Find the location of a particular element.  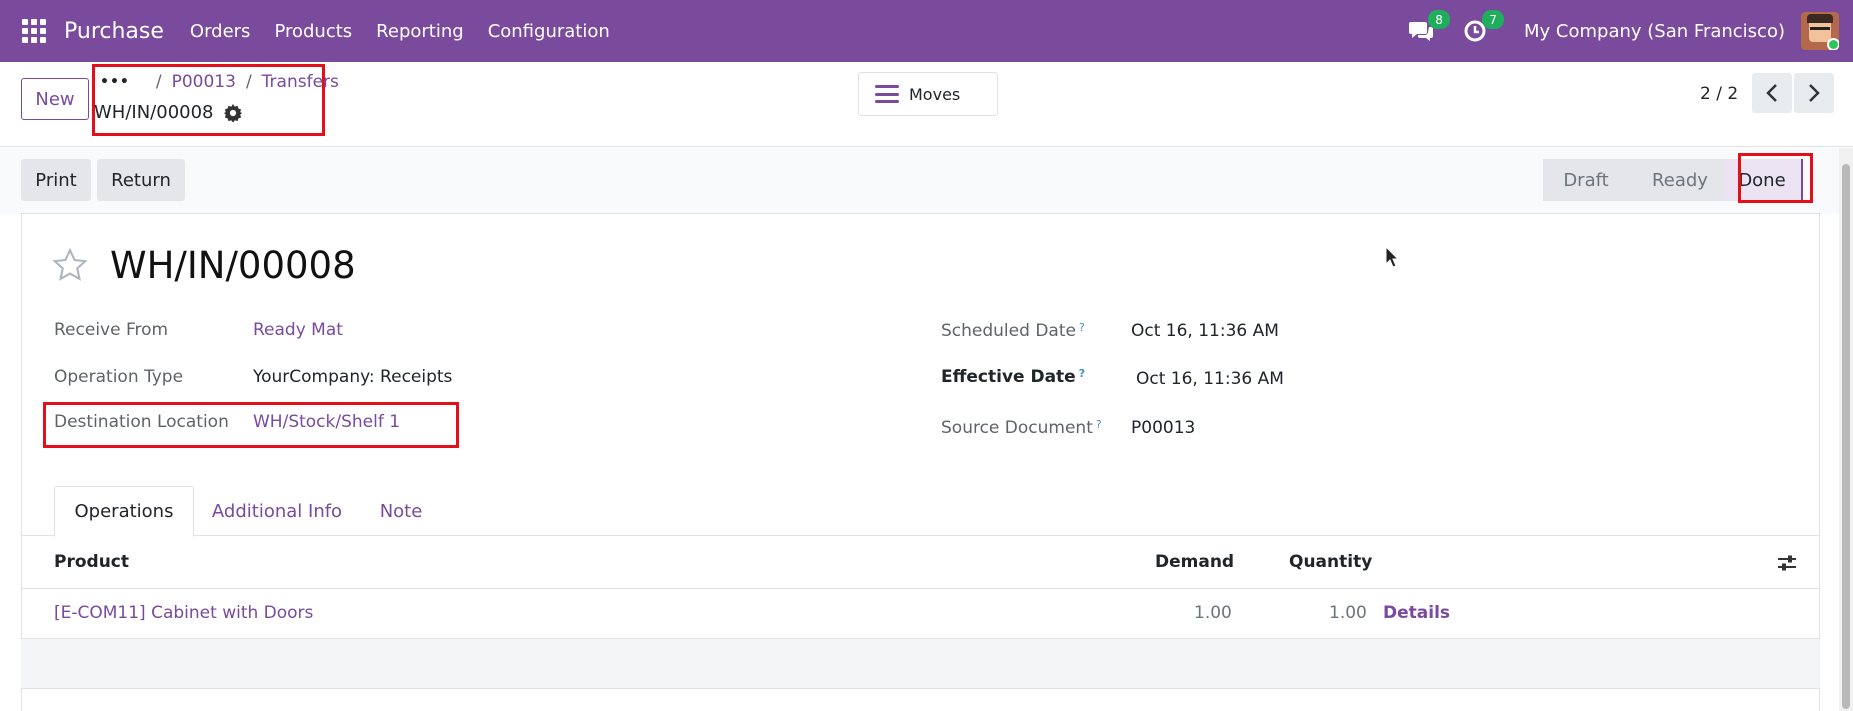

pager-next-button is located at coordinates (1814, 93).